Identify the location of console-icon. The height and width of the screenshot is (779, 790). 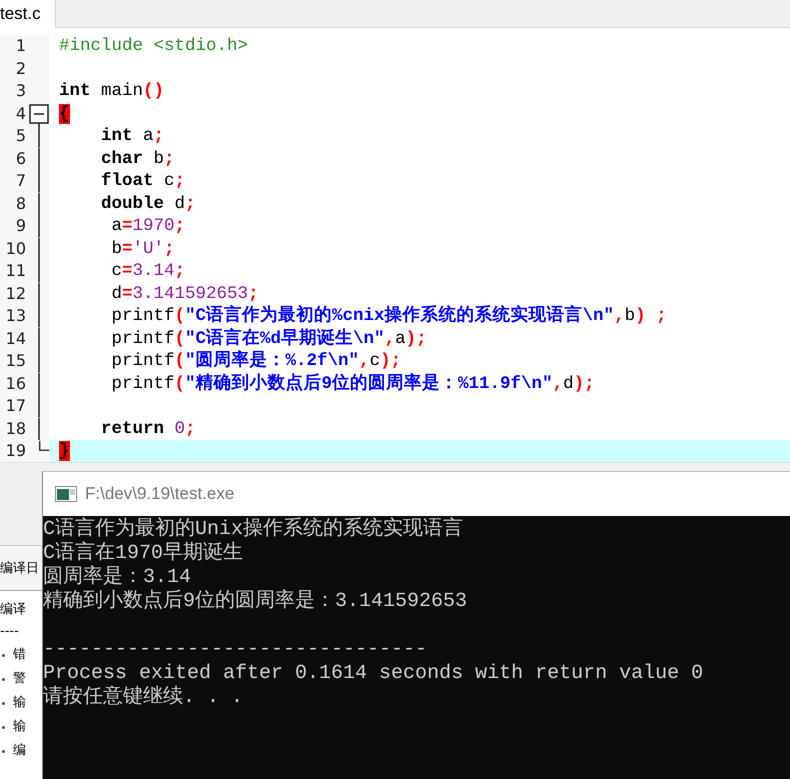
(66, 494).